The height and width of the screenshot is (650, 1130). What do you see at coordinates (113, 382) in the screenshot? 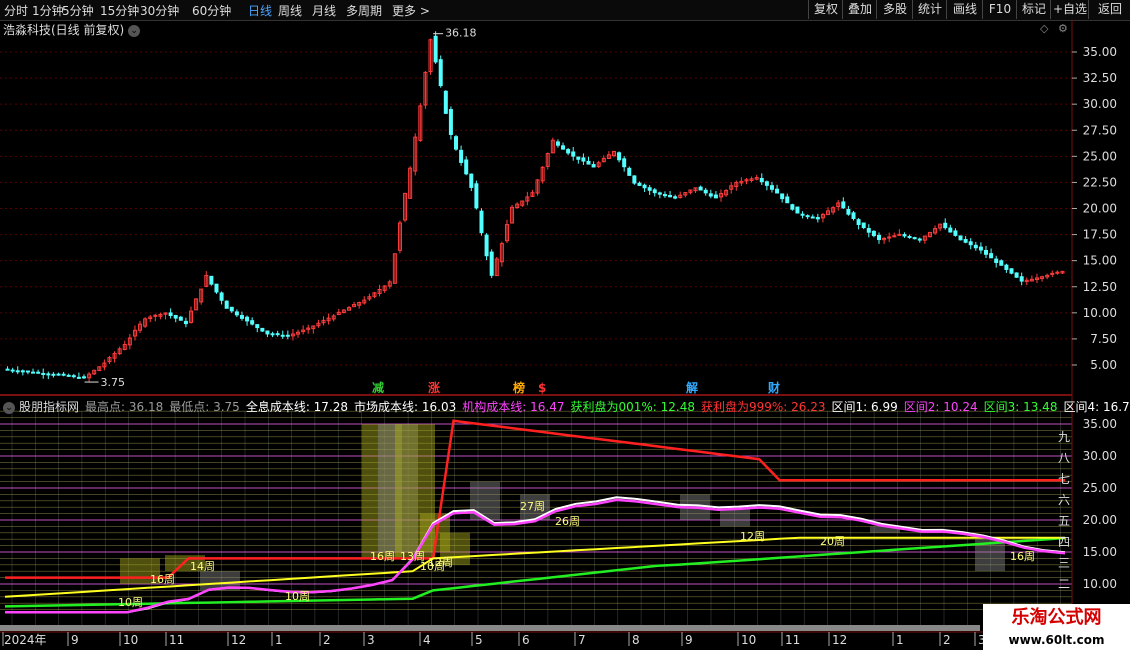
I see `low-label: 3.75` at bounding box center [113, 382].